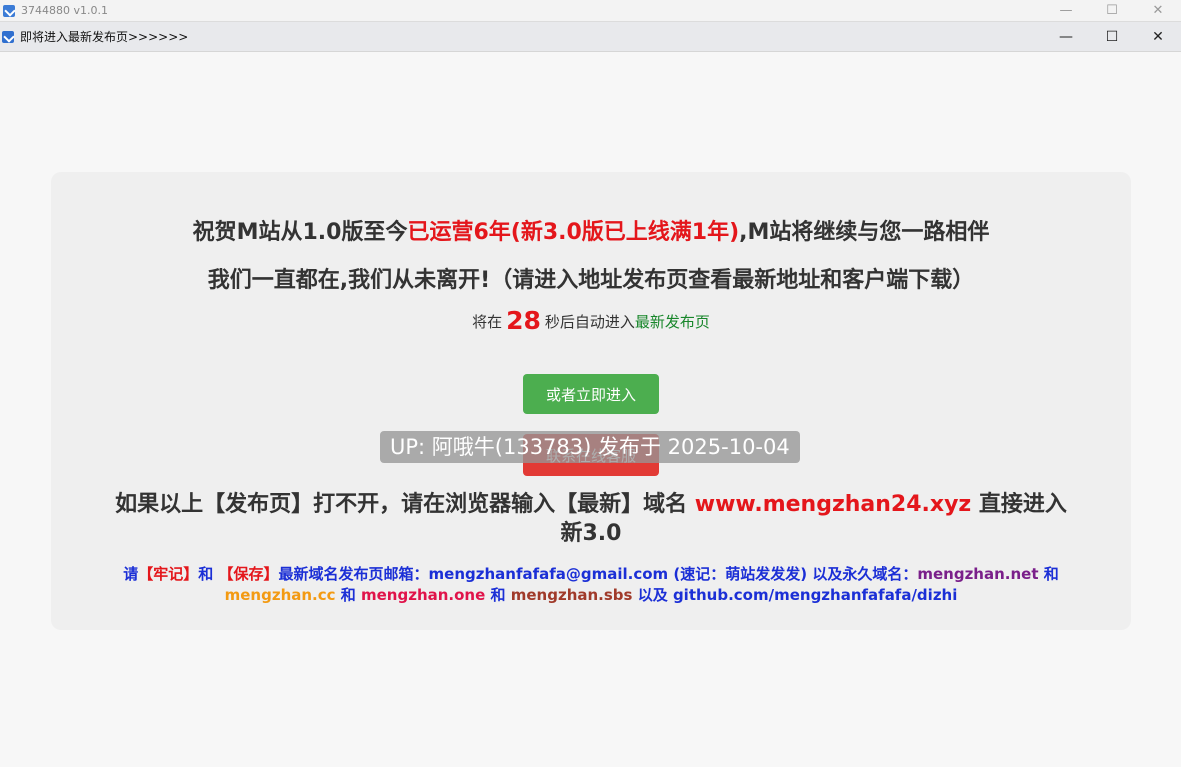  Describe the element at coordinates (104, 37) in the screenshot. I see `inner-window-title: 即将进入最新发布页>>>>>>` at that location.